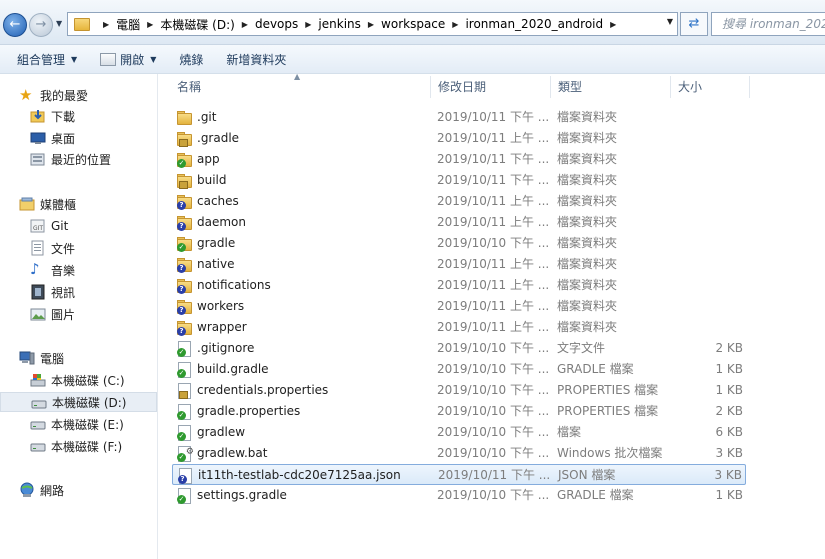 The width and height of the screenshot is (825, 559). Describe the element at coordinates (138, 24) in the screenshot. I see `breadcrumb-item-computer: 電腦 ▶` at that location.